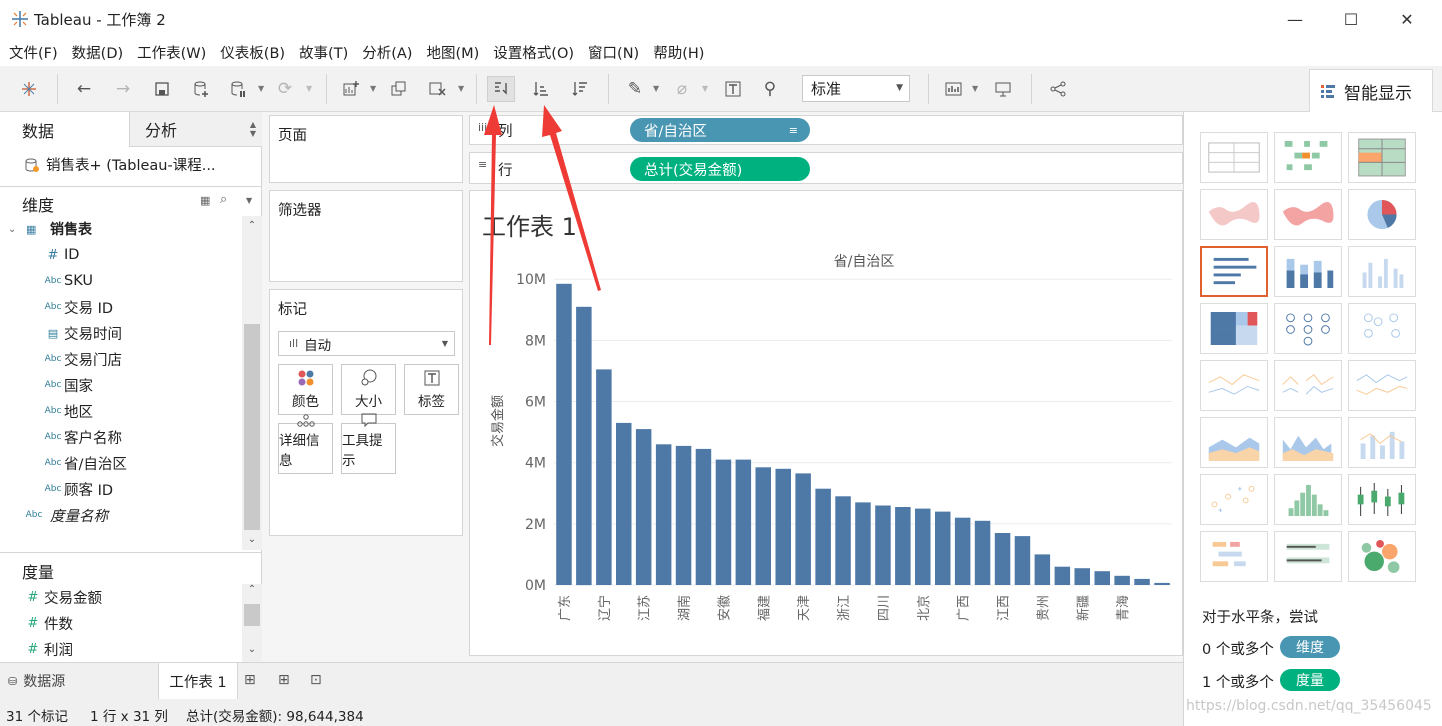 This screenshot has height=726, width=1442. I want to click on chart-type-treemap, so click(1234, 328).